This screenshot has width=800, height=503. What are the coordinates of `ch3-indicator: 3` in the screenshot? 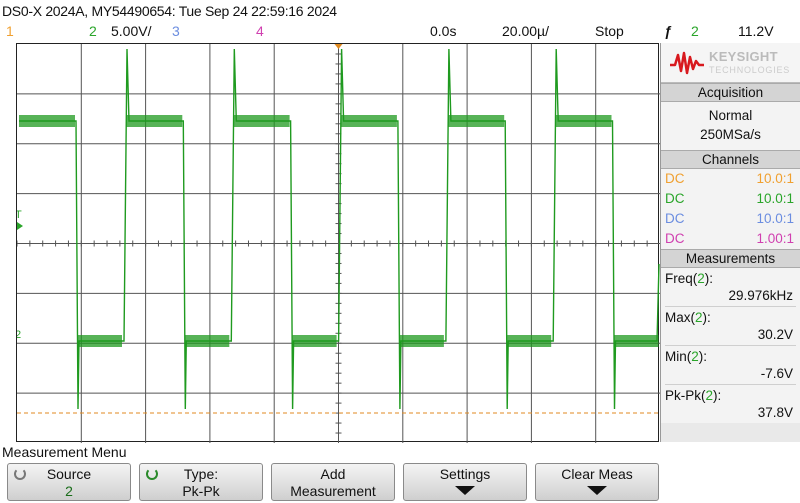 It's located at (176, 31).